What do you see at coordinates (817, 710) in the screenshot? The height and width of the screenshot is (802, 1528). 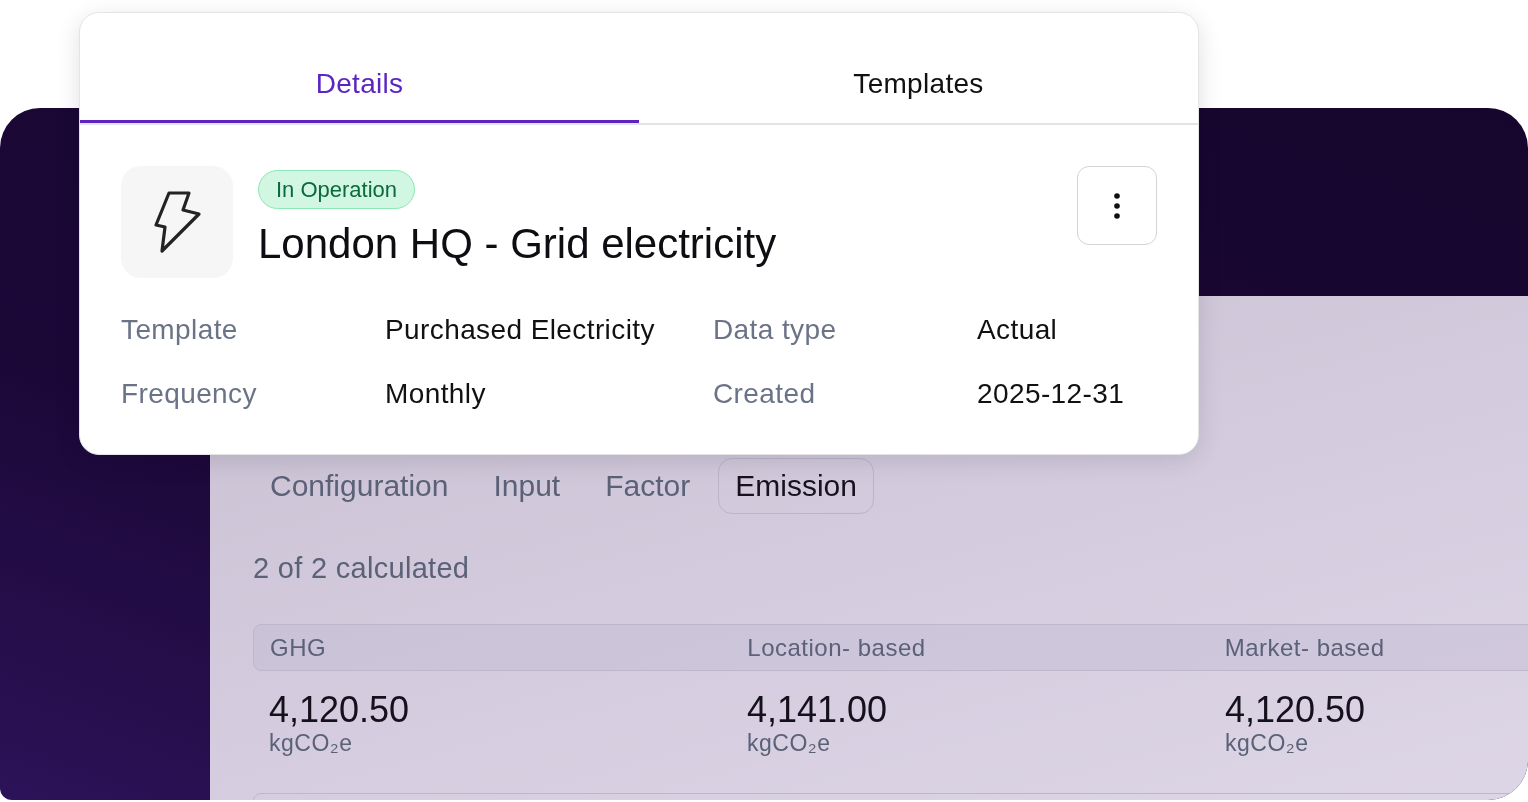 I see `emission-value: 4,141.00` at bounding box center [817, 710].